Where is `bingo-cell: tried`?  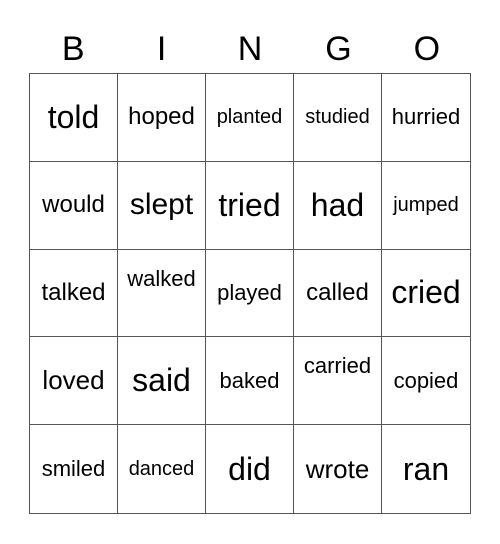 bingo-cell: tried is located at coordinates (250, 205).